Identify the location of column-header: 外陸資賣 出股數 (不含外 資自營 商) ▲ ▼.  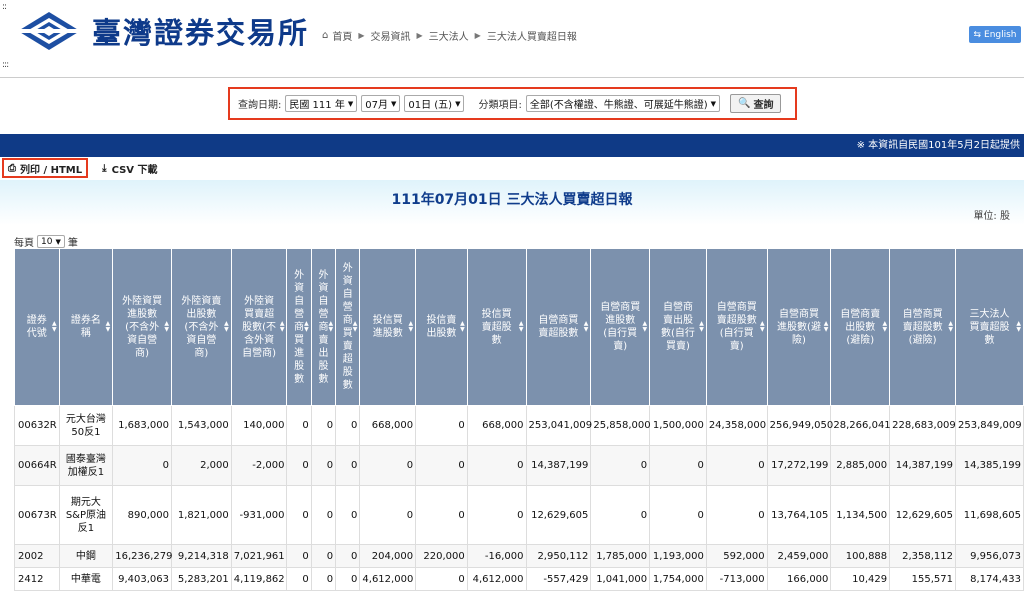
(201, 327).